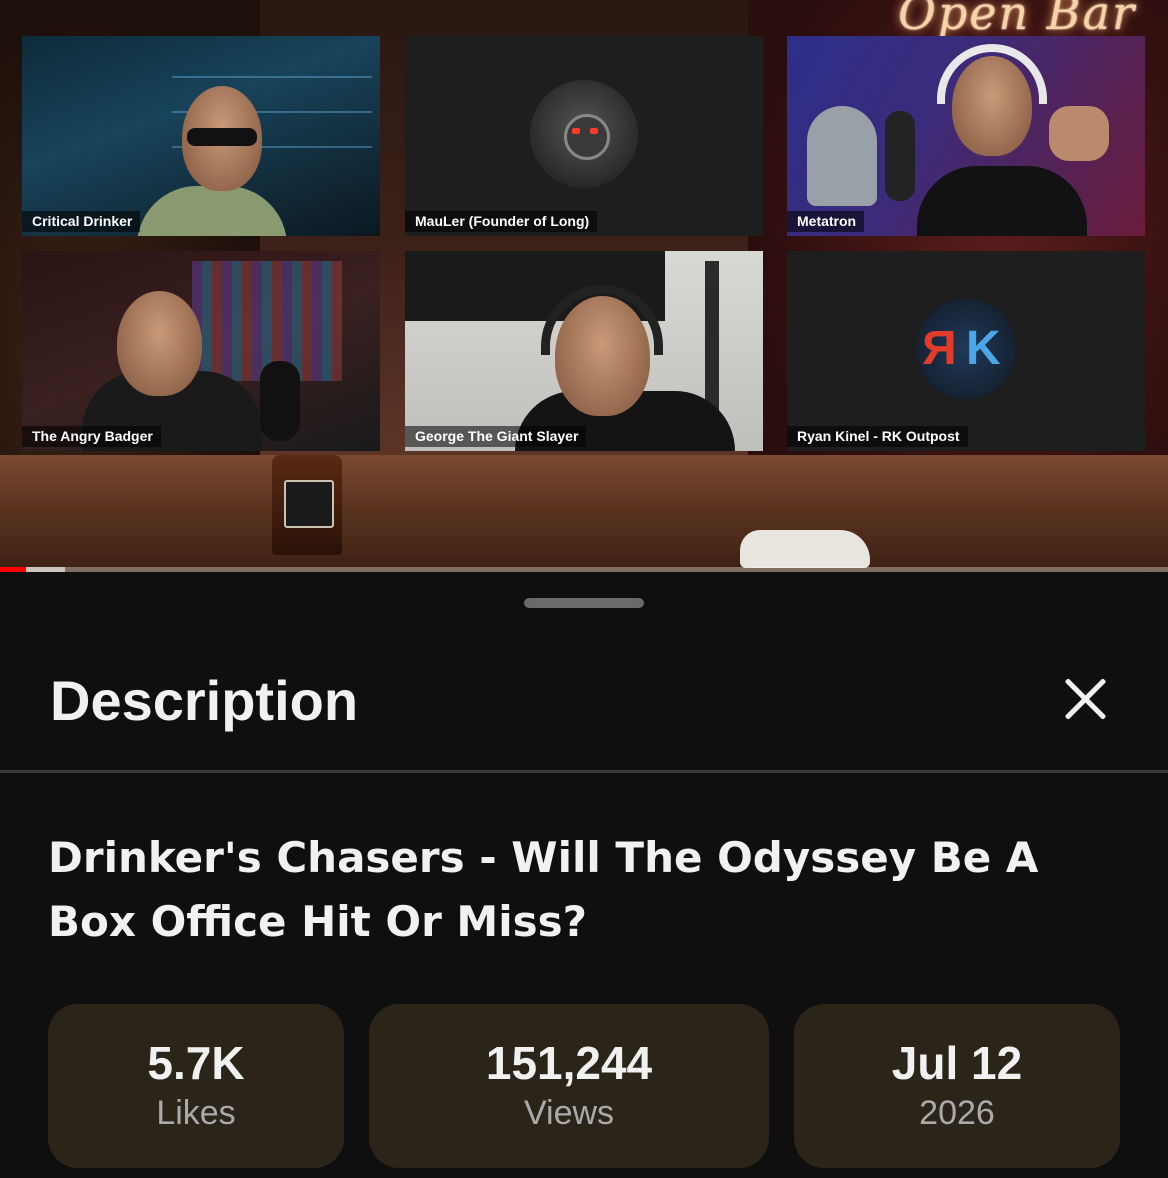 The width and height of the screenshot is (1168, 1178). Describe the element at coordinates (267, 321) in the screenshot. I see `figure-shelf` at that location.